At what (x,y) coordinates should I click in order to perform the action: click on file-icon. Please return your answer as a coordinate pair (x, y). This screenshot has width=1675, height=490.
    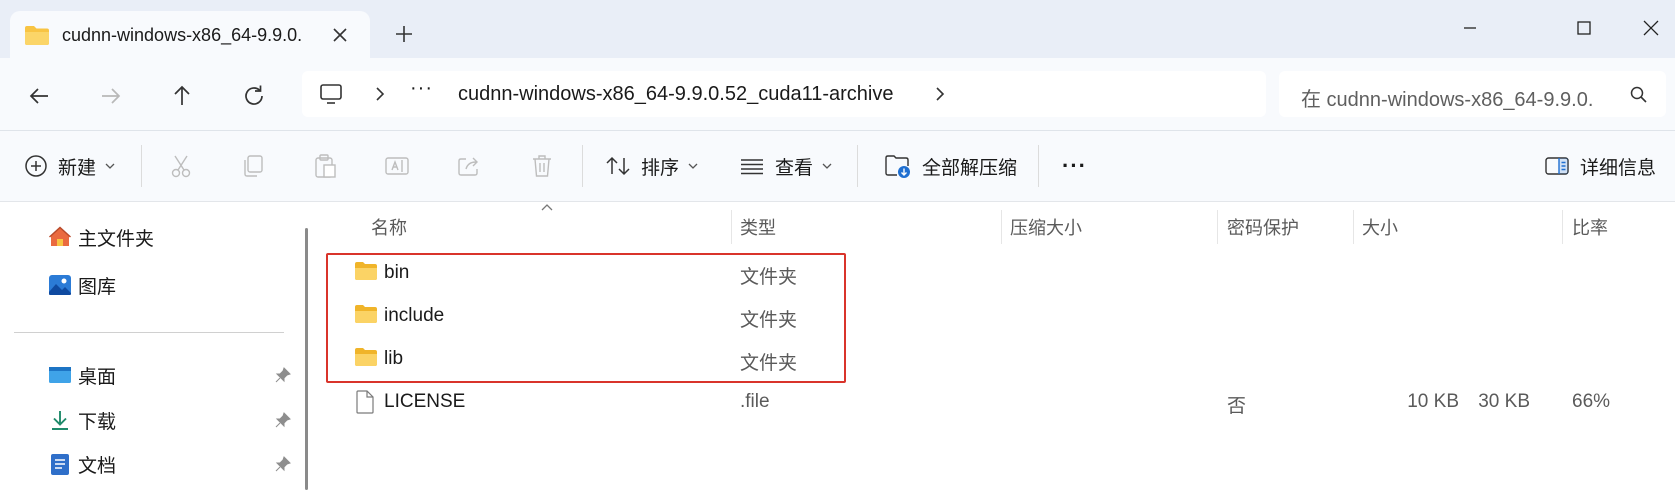
    Looking at the image, I should click on (365, 402).